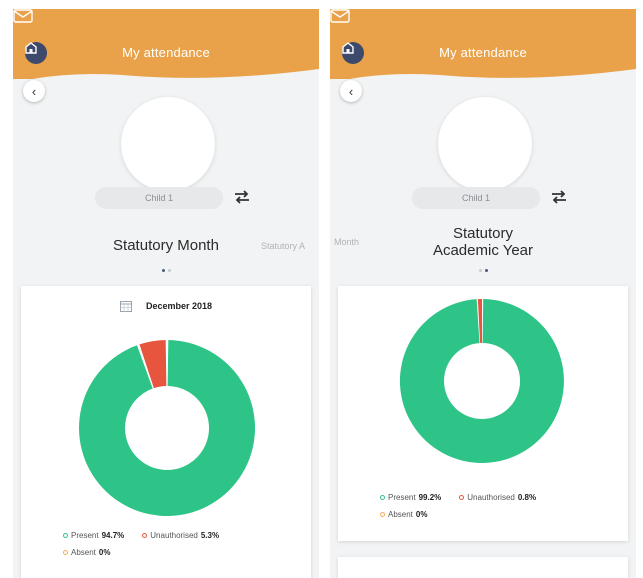 The image size is (643, 578). I want to click on view-title: Statutory Academic Year, so click(483, 242).